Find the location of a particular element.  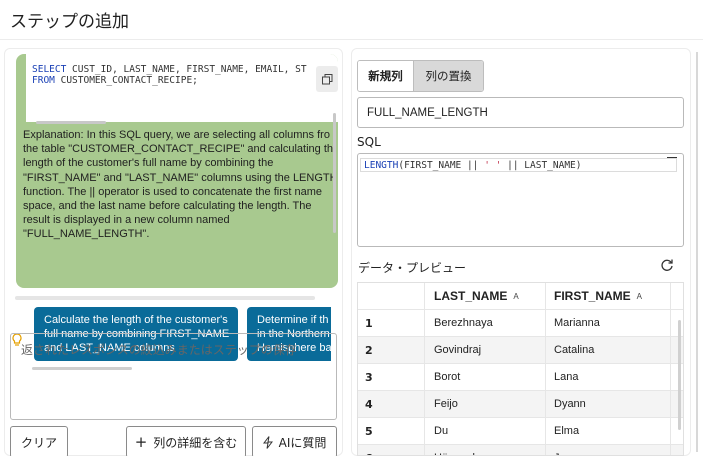

prompt-input: 返されたレスポンスの絞込みまたはステップの保存 is located at coordinates (173, 376).